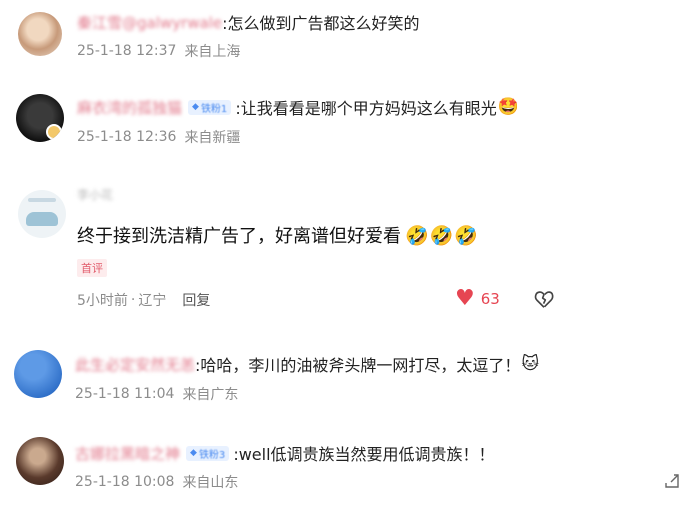  Describe the element at coordinates (672, 481) in the screenshot. I see `share-corner-icon` at that location.